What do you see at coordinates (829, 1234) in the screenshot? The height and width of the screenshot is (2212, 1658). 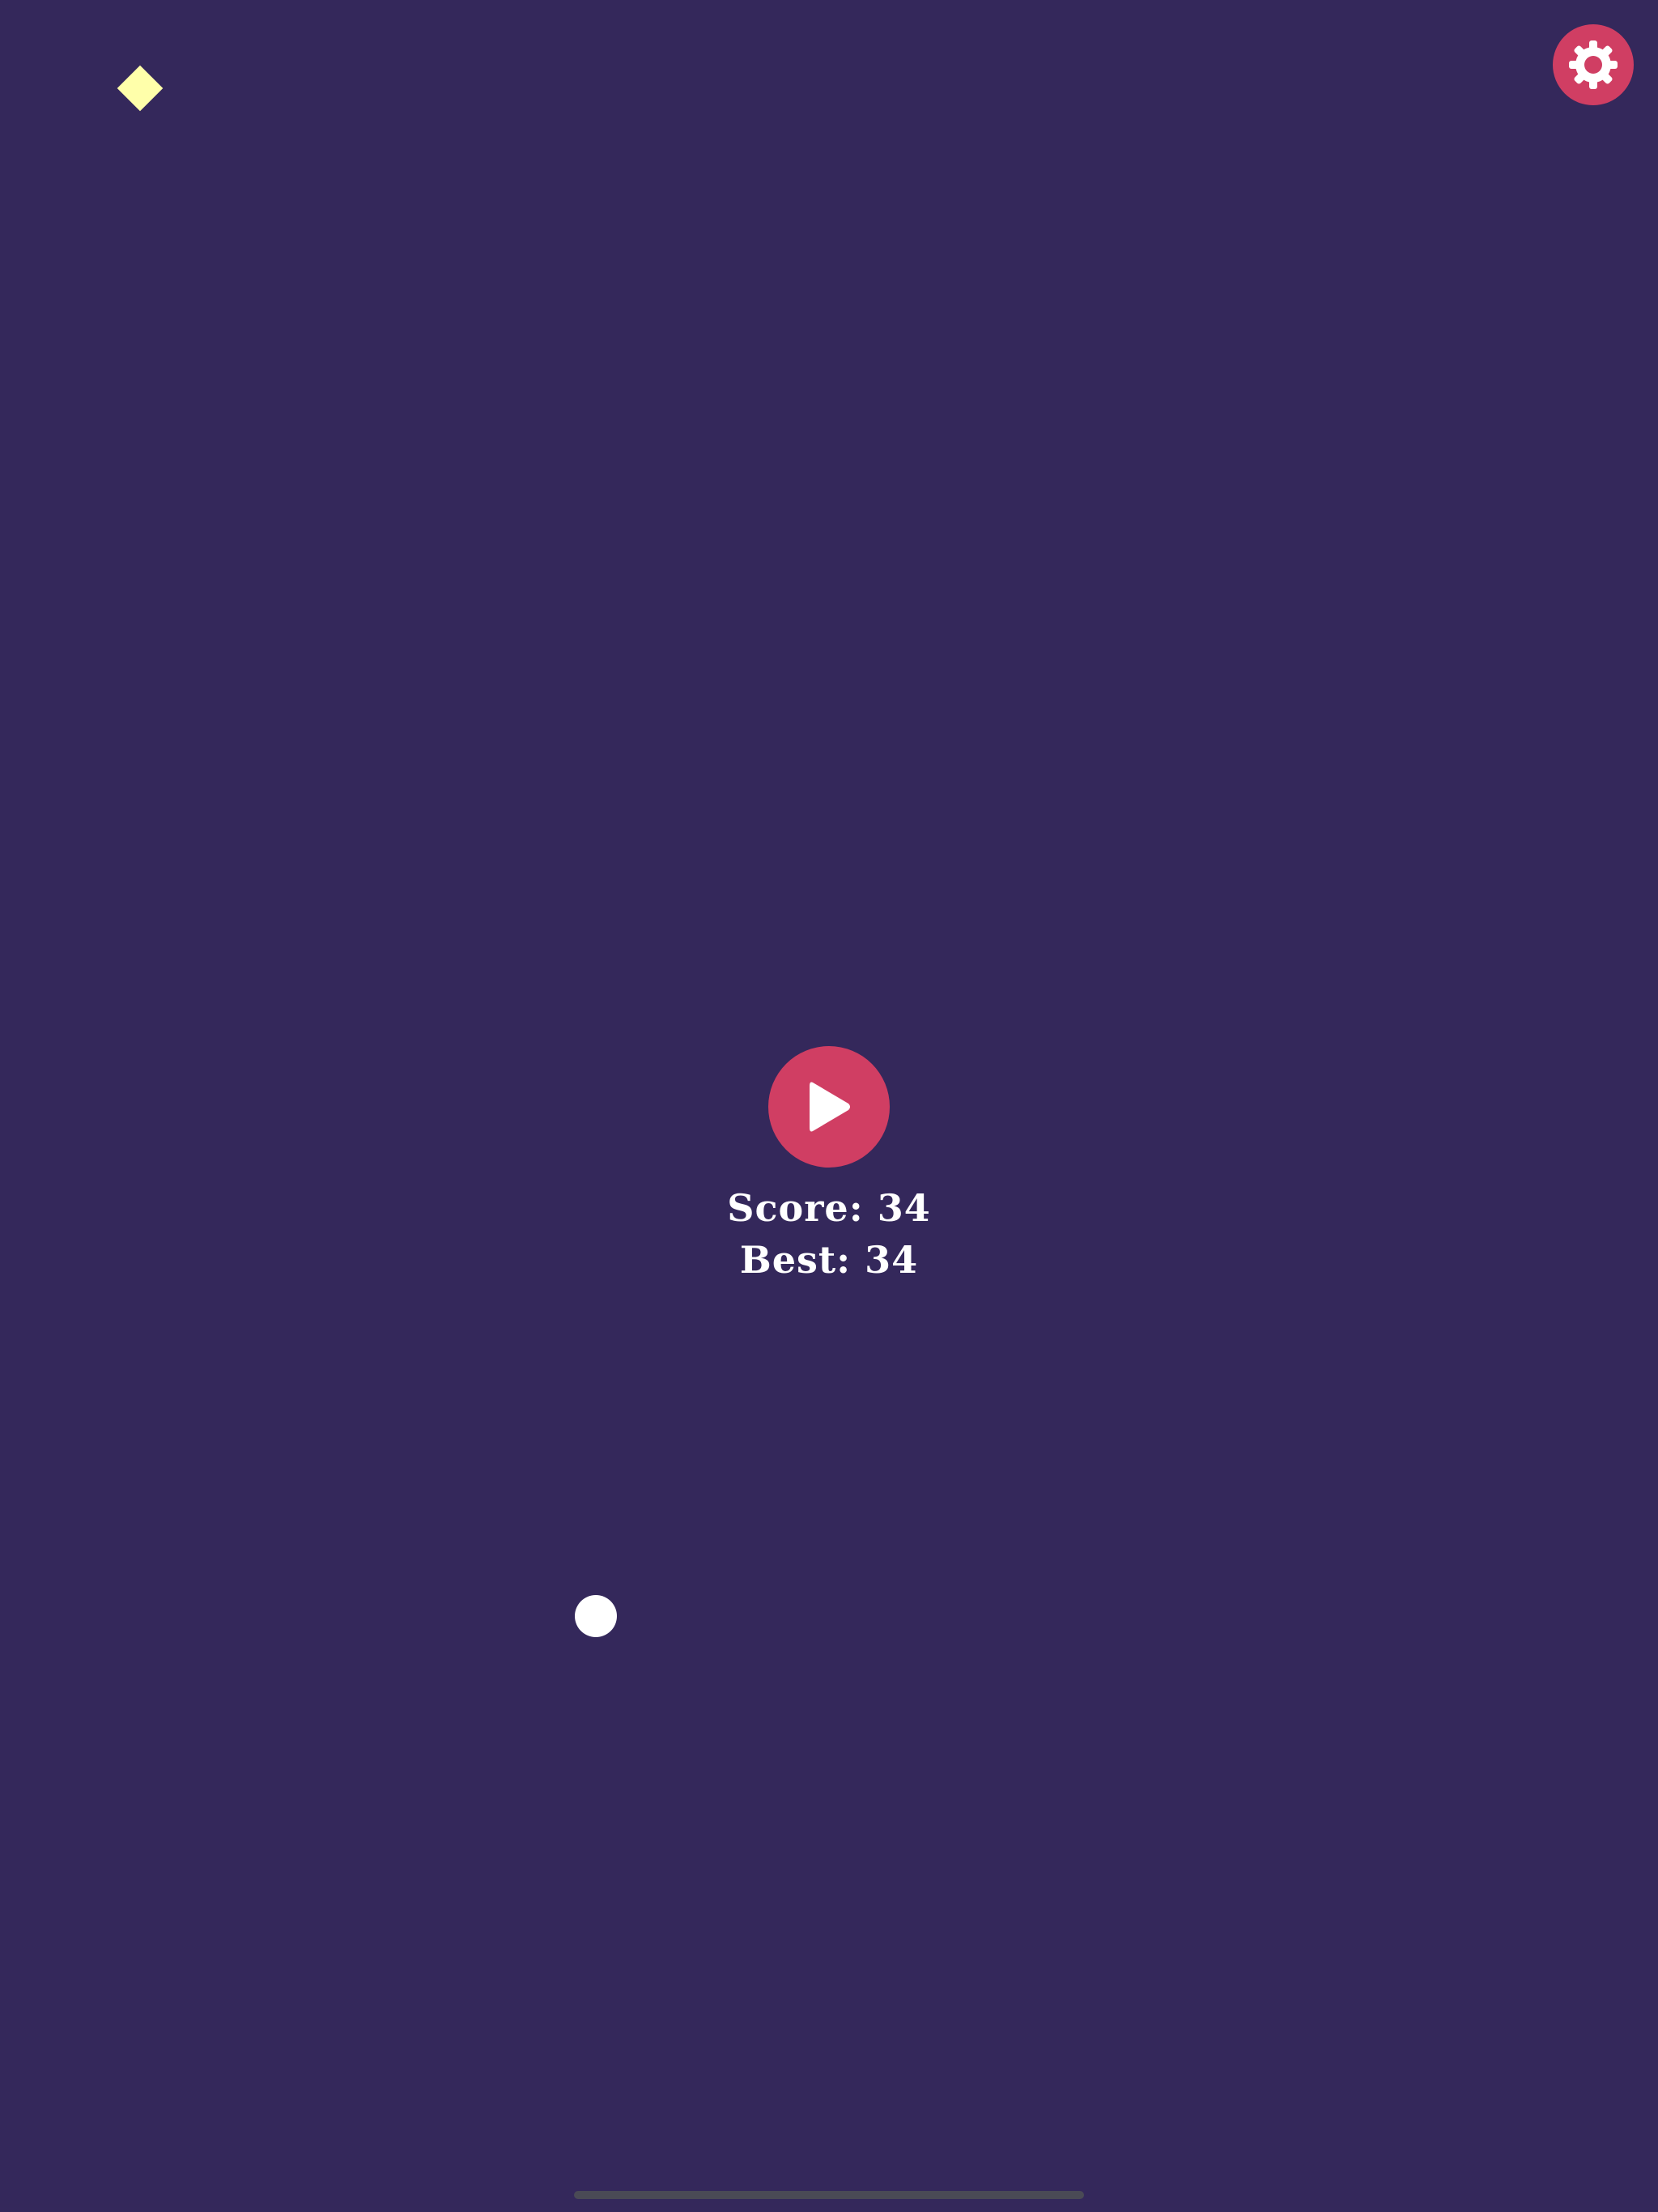 I see `score-panel: Score: 34 Best: 34` at bounding box center [829, 1234].